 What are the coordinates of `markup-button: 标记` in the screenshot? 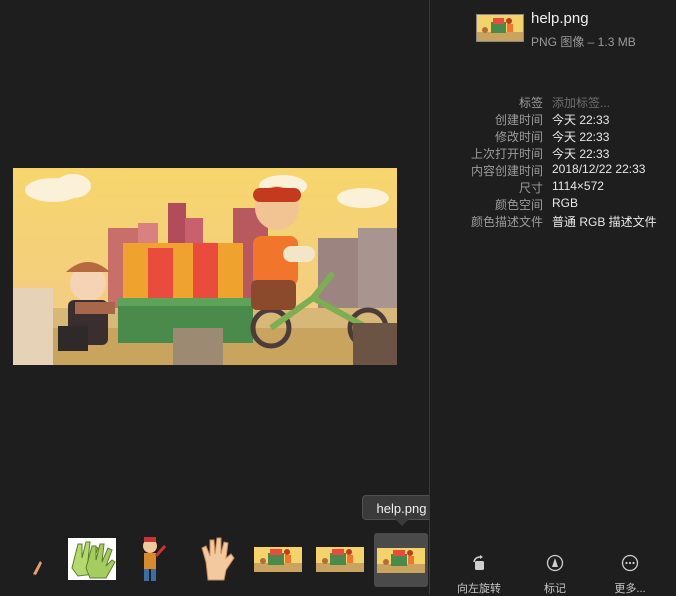 It's located at (555, 572).